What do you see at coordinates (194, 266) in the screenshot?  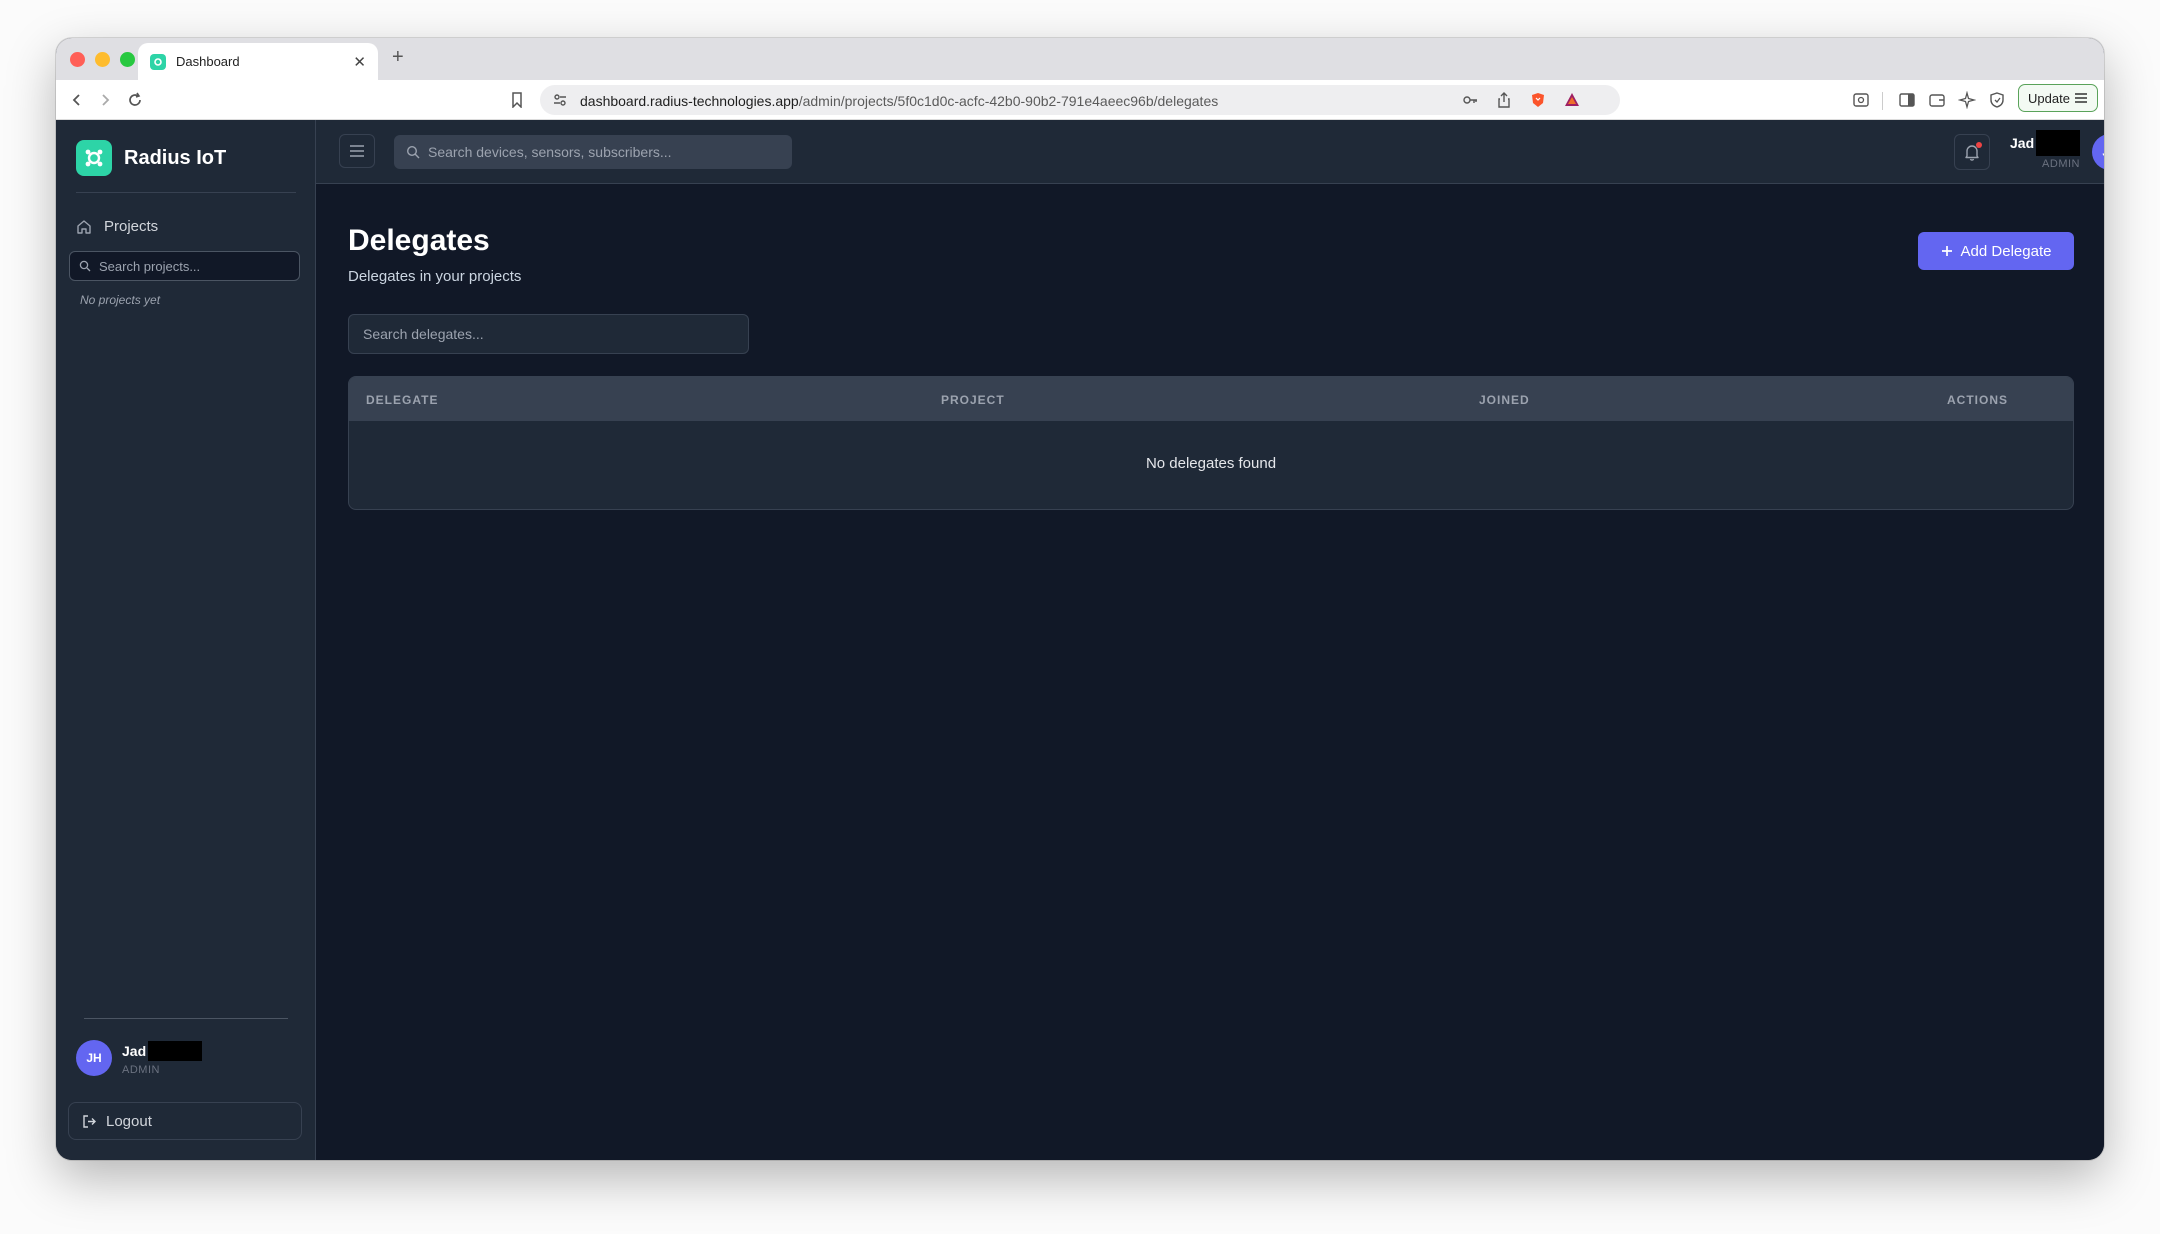 I see `project-search-input` at bounding box center [194, 266].